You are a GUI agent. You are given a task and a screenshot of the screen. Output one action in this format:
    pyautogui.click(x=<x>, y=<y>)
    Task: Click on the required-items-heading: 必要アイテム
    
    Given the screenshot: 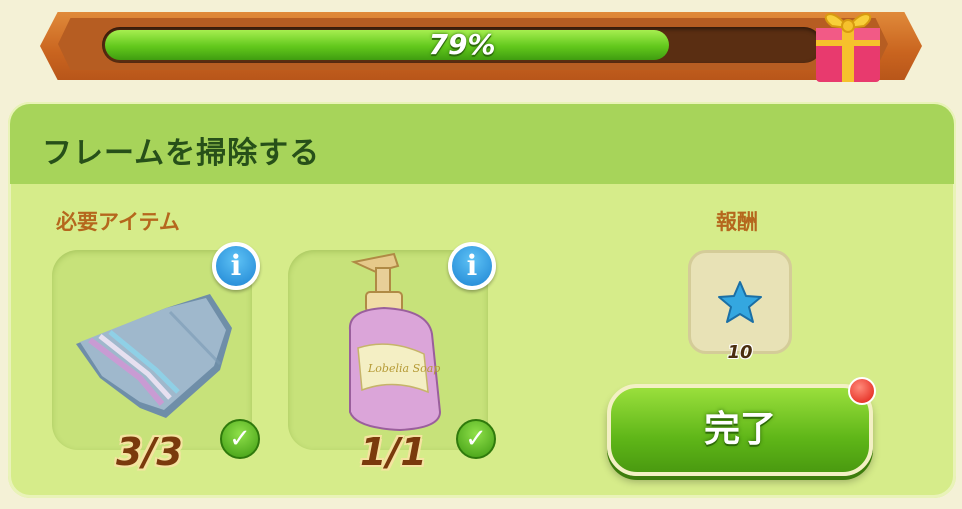 What is the action you would take?
    pyautogui.click(x=118, y=222)
    